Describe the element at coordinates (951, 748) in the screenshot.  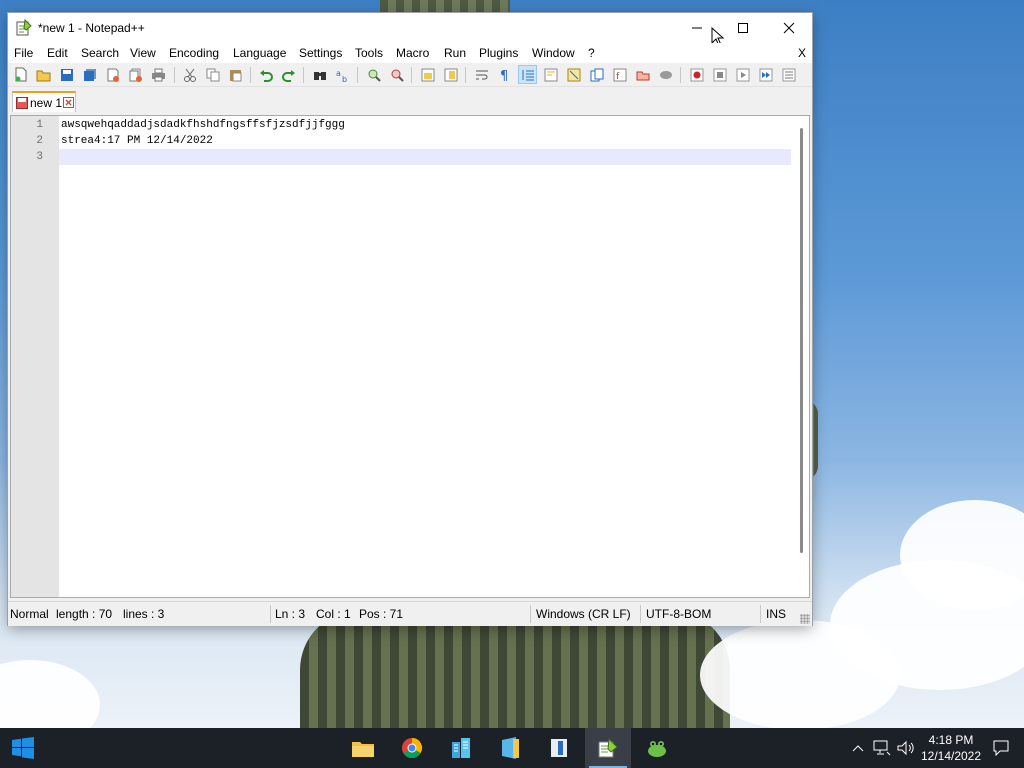
I see `system-clock: 4:18 PM 12/14/2022` at that location.